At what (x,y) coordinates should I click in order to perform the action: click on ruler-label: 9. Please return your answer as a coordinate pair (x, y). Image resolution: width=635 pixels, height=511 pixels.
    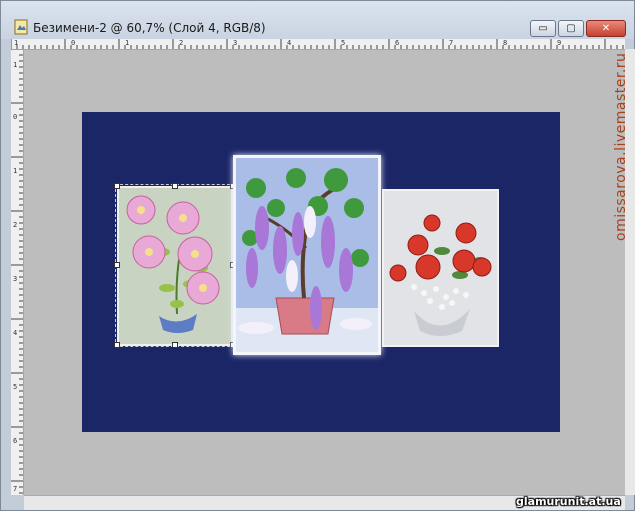
    Looking at the image, I should click on (559, 43).